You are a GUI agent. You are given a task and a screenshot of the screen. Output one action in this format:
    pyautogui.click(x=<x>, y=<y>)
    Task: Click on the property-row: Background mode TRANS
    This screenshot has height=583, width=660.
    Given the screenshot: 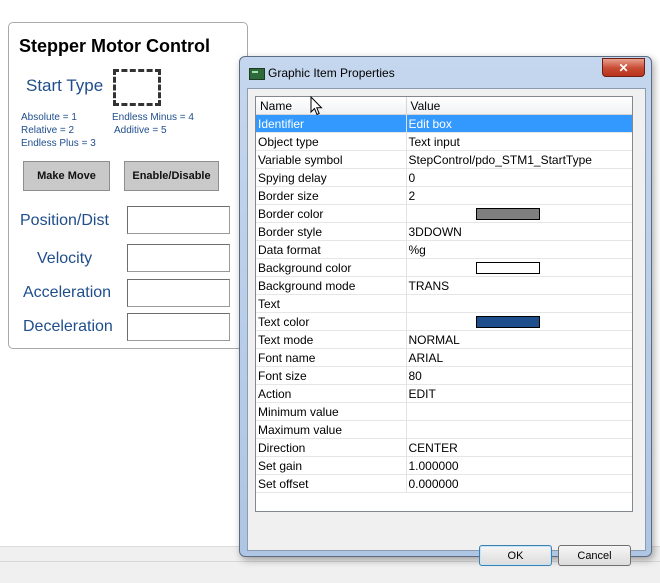 What is the action you would take?
    pyautogui.click(x=444, y=285)
    